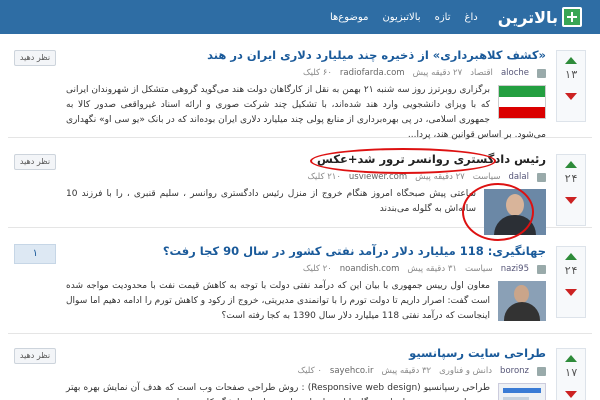 The width and height of the screenshot is (600, 400). Describe the element at coordinates (401, 17) in the screenshot. I see `nav-balatv: بالاتبزیون` at that location.